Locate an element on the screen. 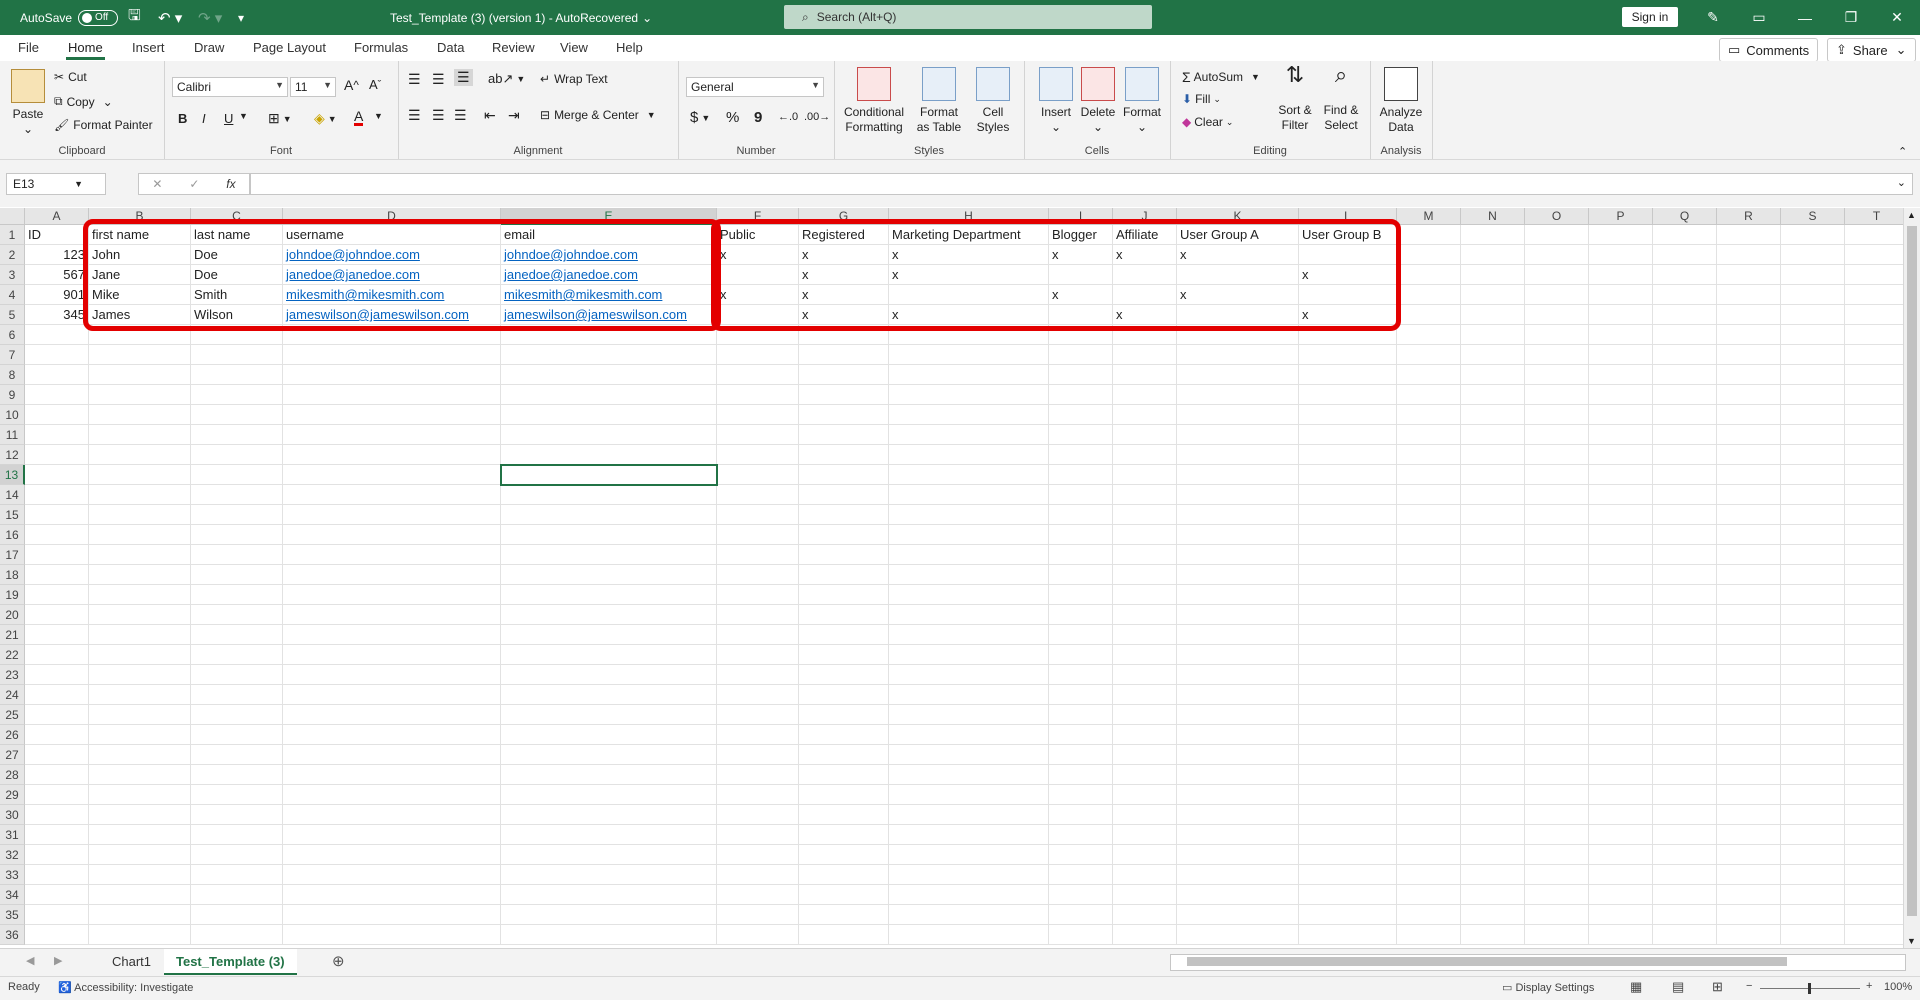 The image size is (1920, 1000). cell-c29 is located at coordinates (237, 795).